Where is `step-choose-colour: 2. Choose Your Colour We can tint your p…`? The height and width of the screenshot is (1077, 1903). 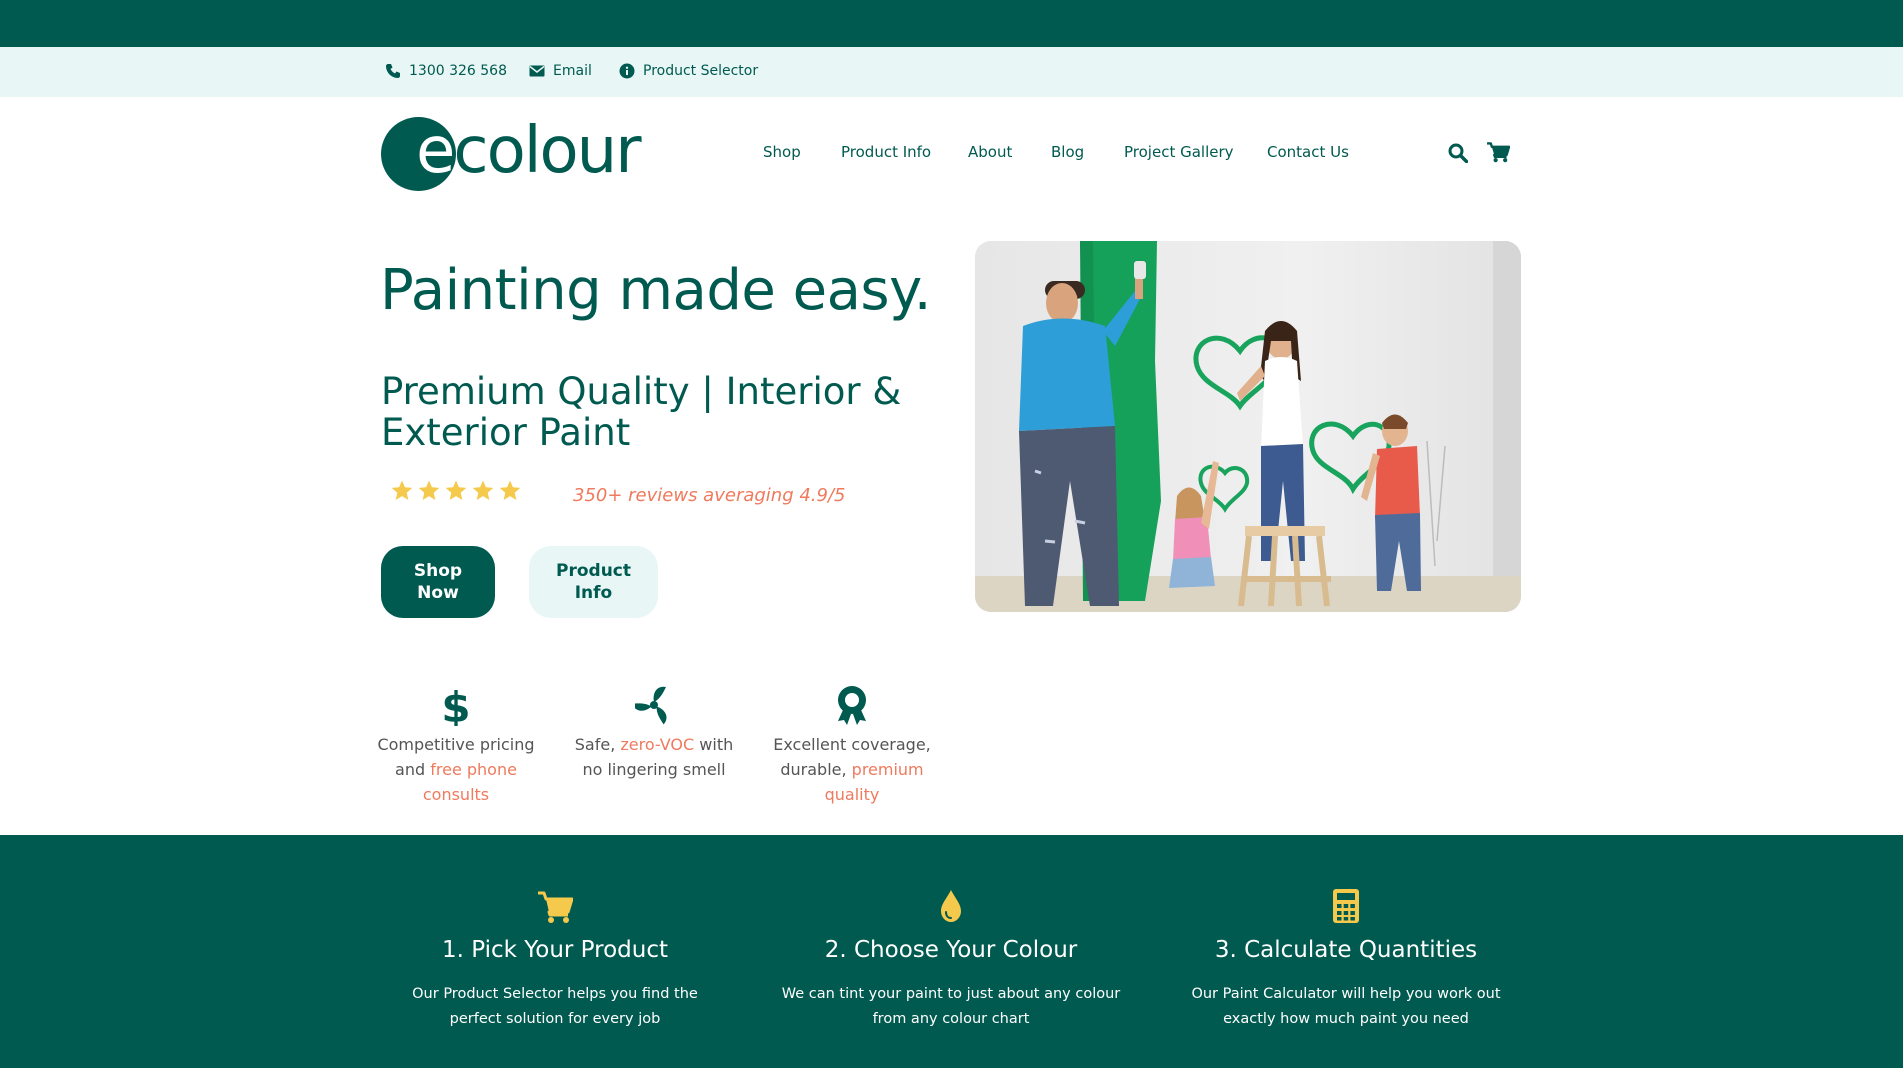 step-choose-colour: 2. Choose Your Colour We can tint your p… is located at coordinates (951, 960).